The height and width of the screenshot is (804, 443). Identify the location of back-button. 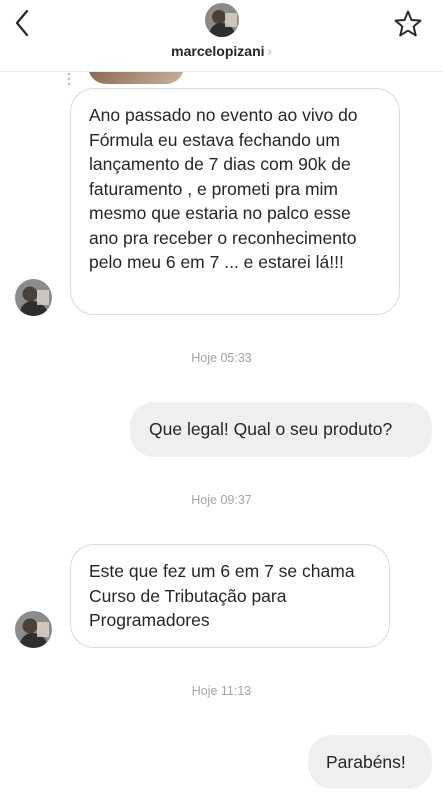
(23, 23).